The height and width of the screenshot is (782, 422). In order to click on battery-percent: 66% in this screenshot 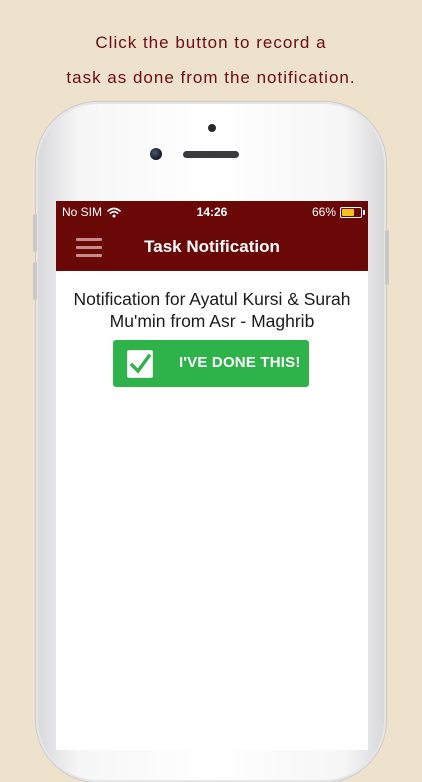, I will do `click(323, 212)`.